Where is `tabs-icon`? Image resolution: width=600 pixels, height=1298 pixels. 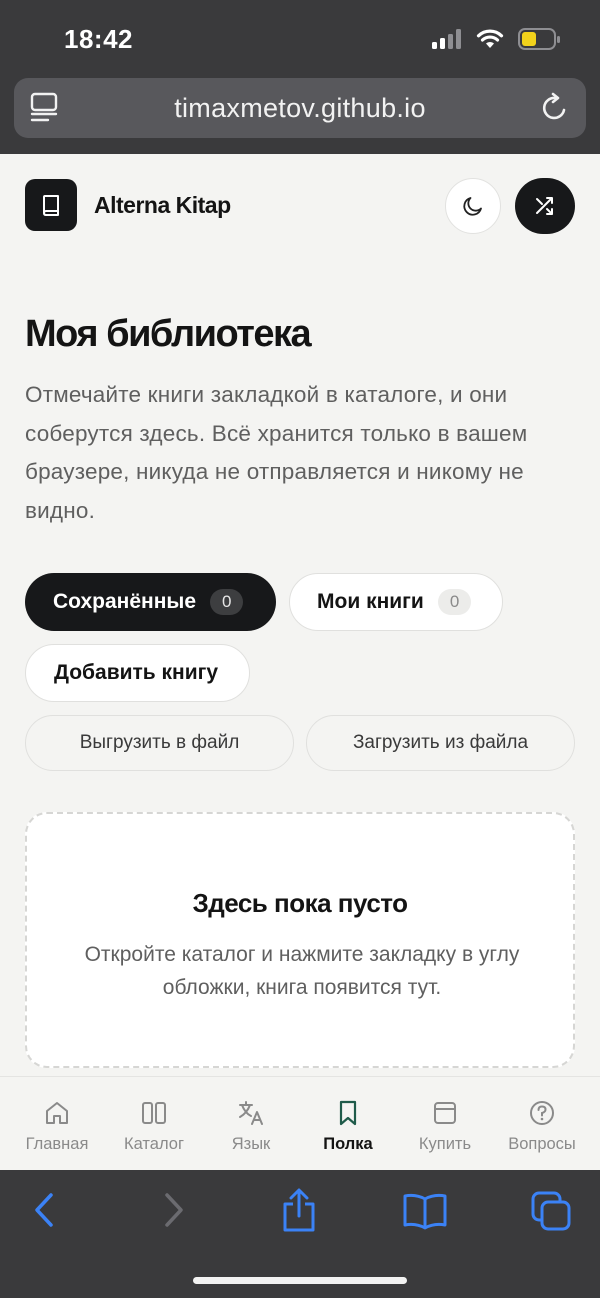
tabs-icon is located at coordinates (551, 1211).